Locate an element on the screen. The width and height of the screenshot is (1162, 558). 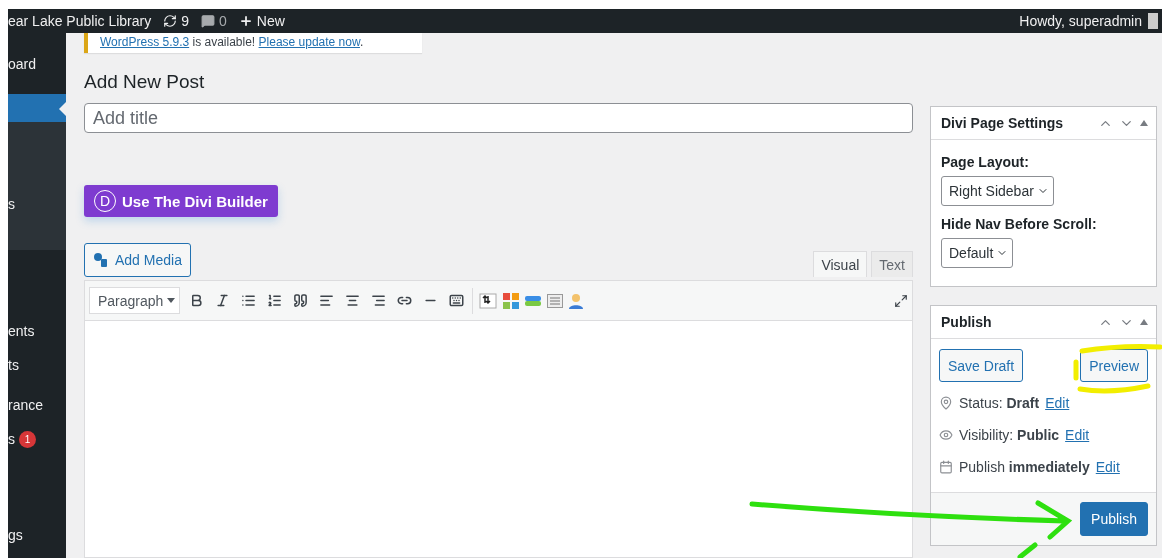
align-center-icon is located at coordinates (352, 300).